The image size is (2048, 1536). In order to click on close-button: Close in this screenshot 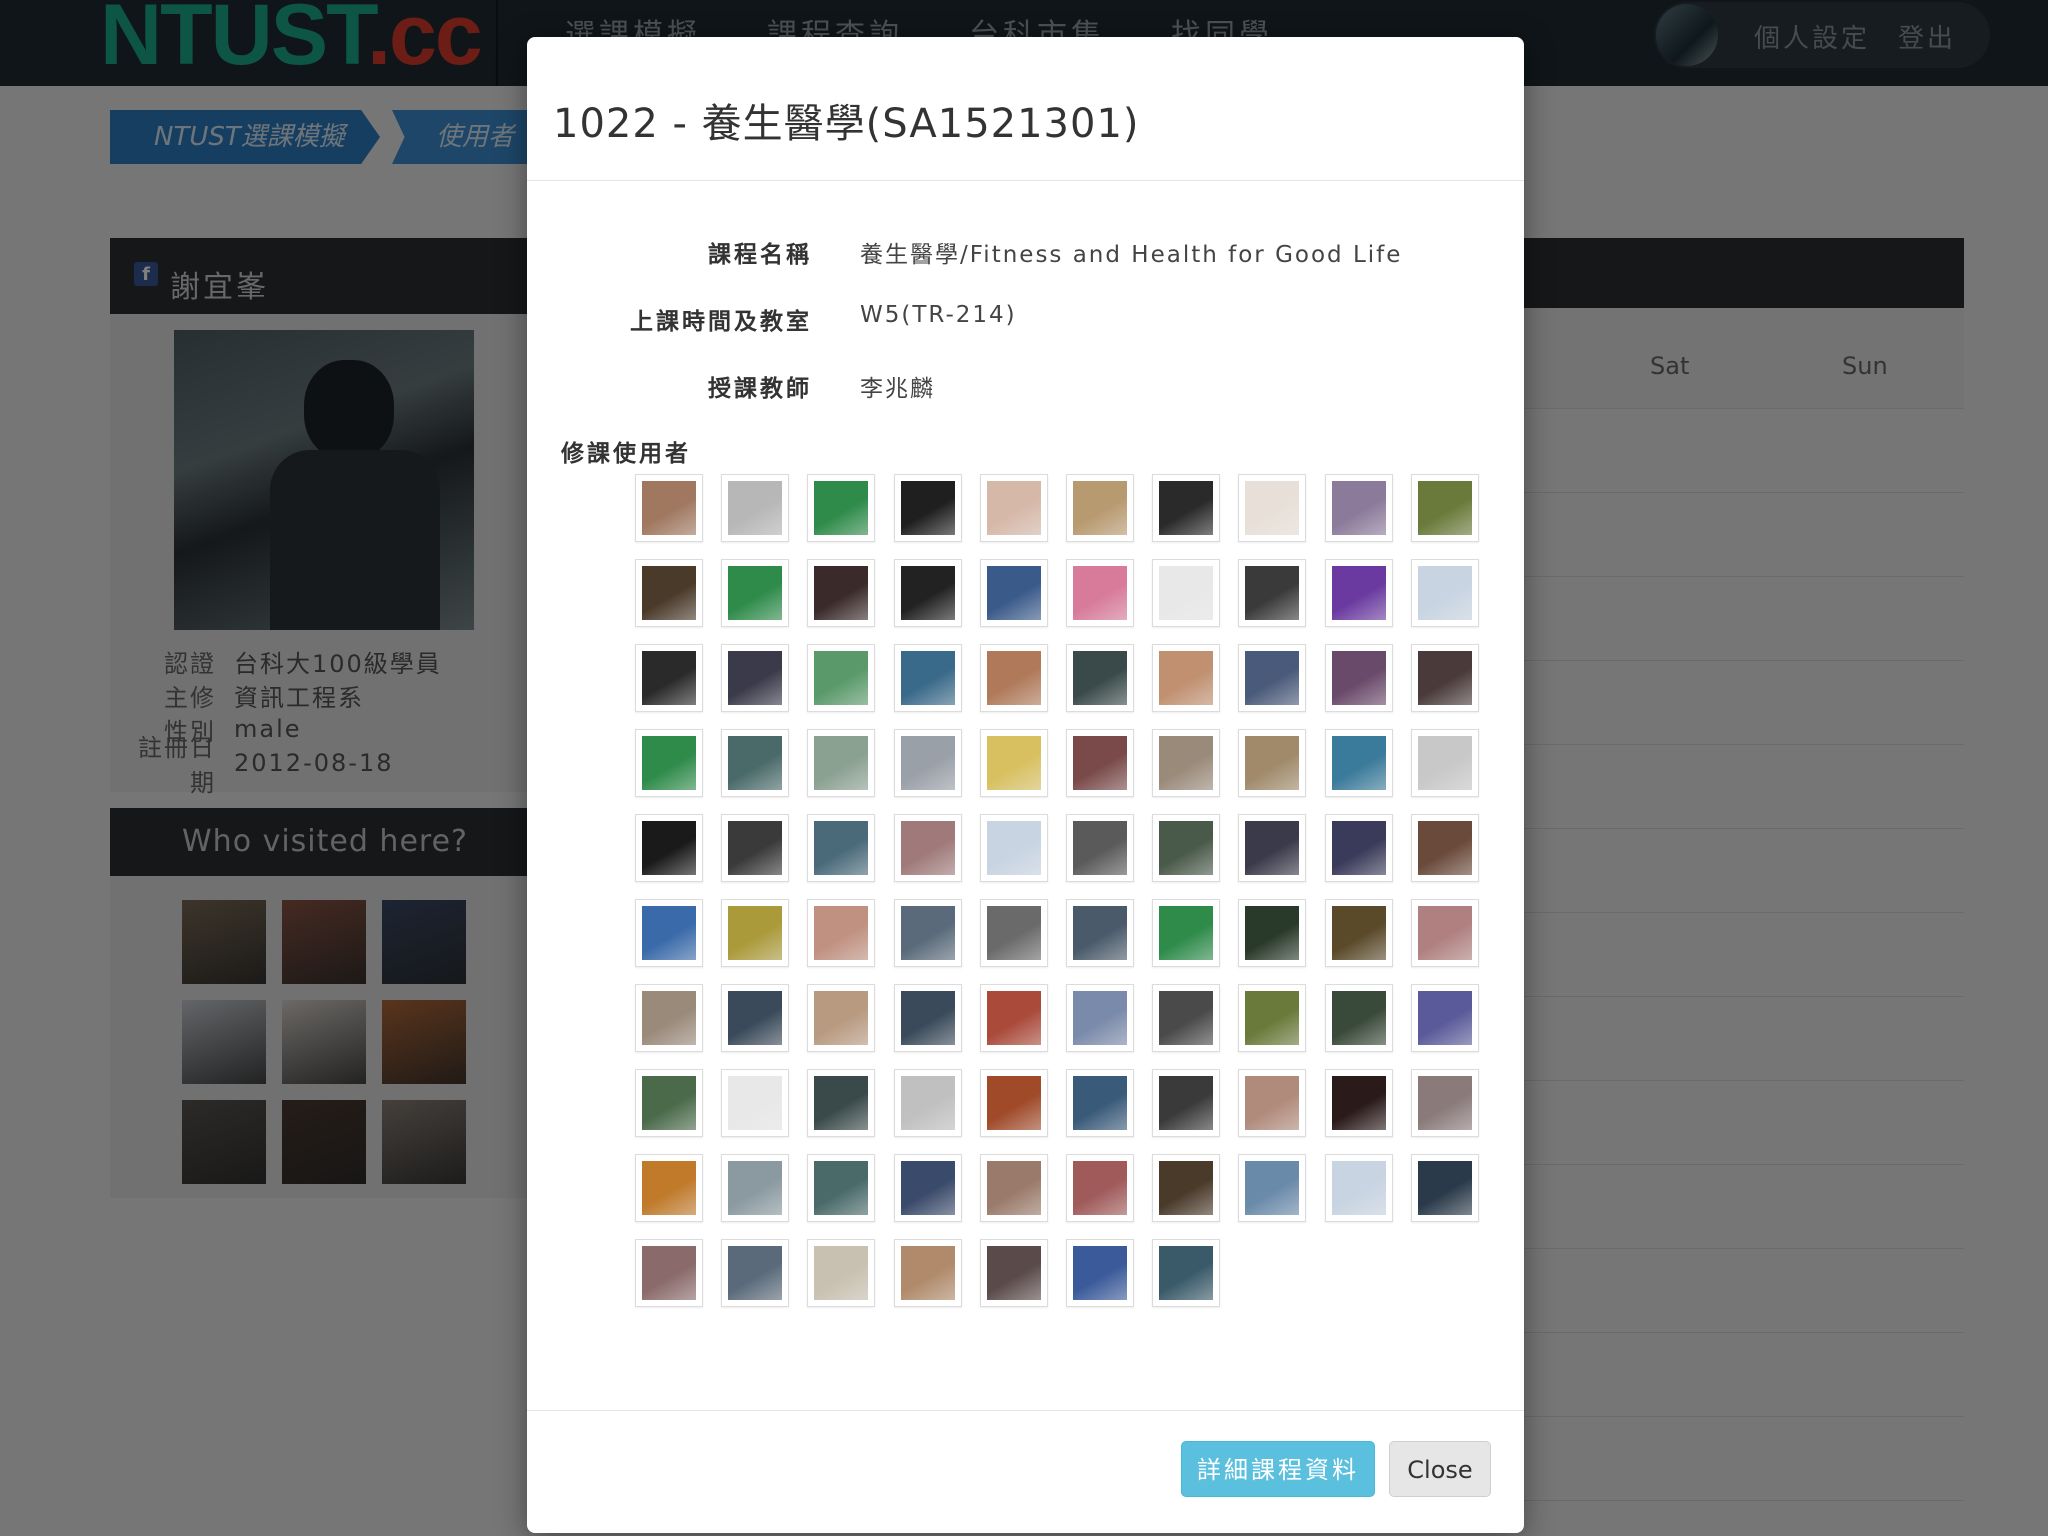, I will do `click(1440, 1469)`.